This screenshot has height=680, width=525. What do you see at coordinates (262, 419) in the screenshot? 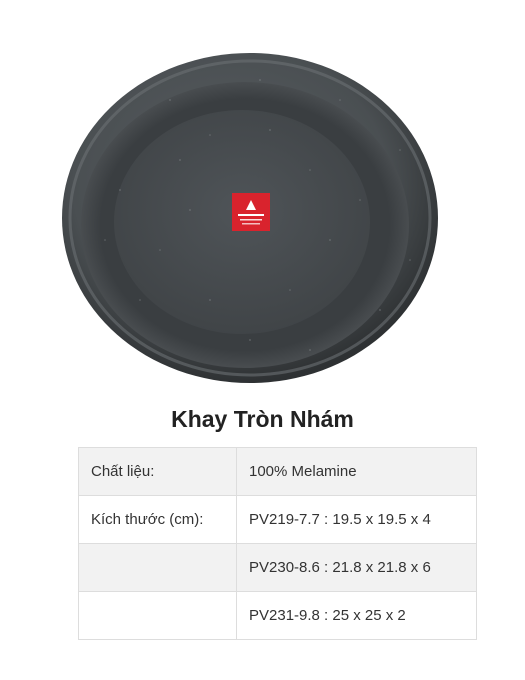
I see `product-title: Khay Tròn Nhám` at bounding box center [262, 419].